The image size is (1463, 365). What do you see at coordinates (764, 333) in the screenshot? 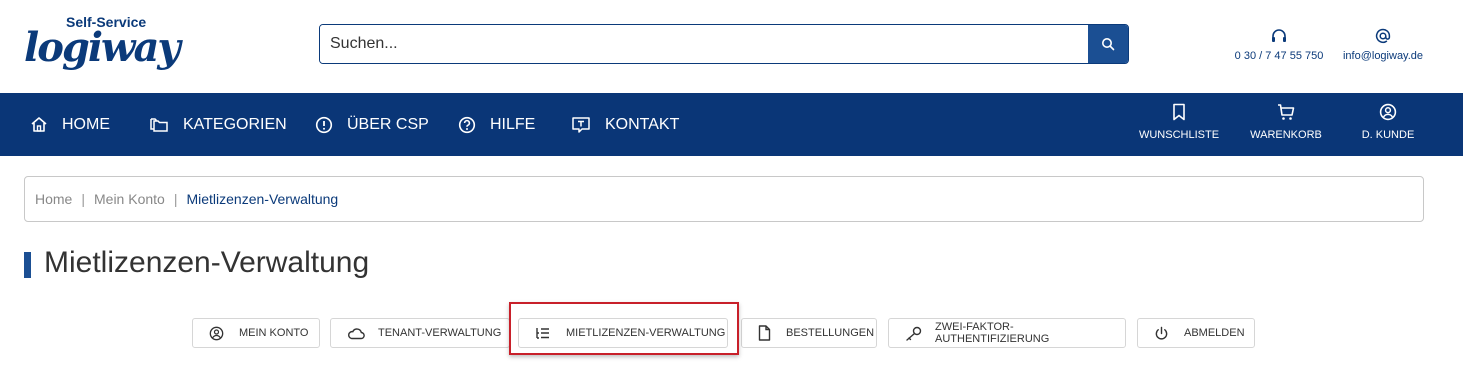
I see `document-icon` at bounding box center [764, 333].